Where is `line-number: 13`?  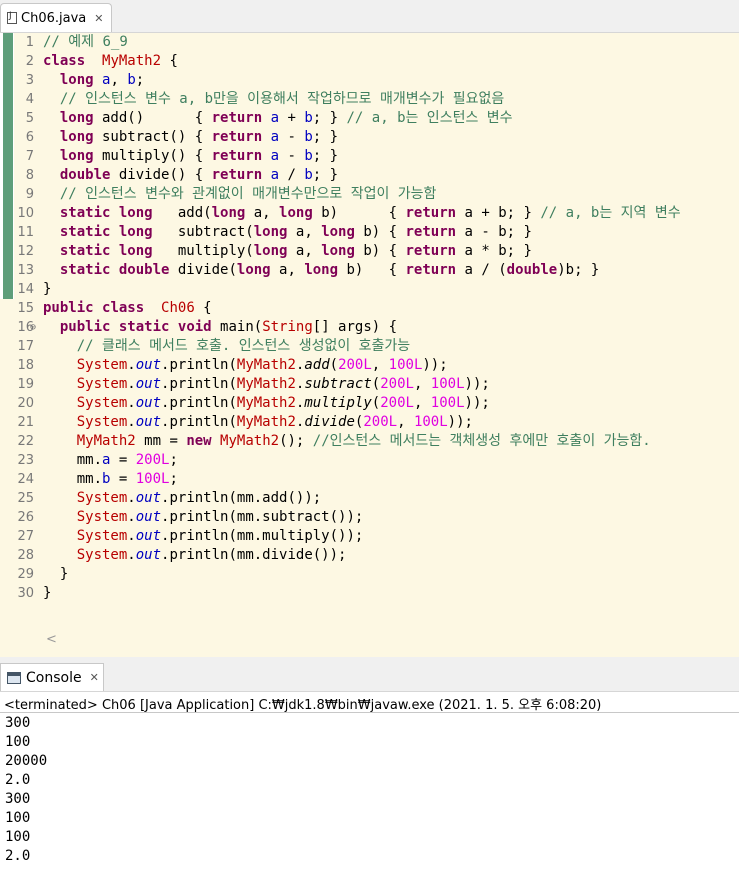 line-number: 13 is located at coordinates (25, 270).